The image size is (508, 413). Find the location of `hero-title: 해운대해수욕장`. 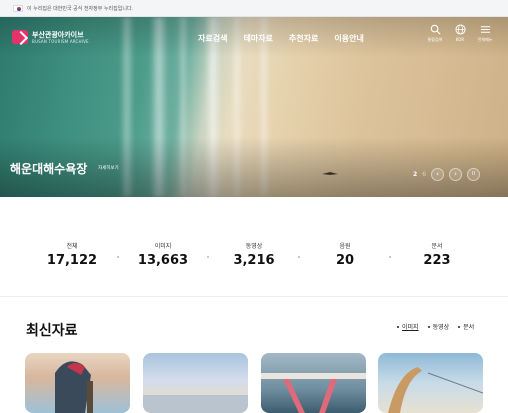

hero-title: 해운대해수욕장 is located at coordinates (49, 169).